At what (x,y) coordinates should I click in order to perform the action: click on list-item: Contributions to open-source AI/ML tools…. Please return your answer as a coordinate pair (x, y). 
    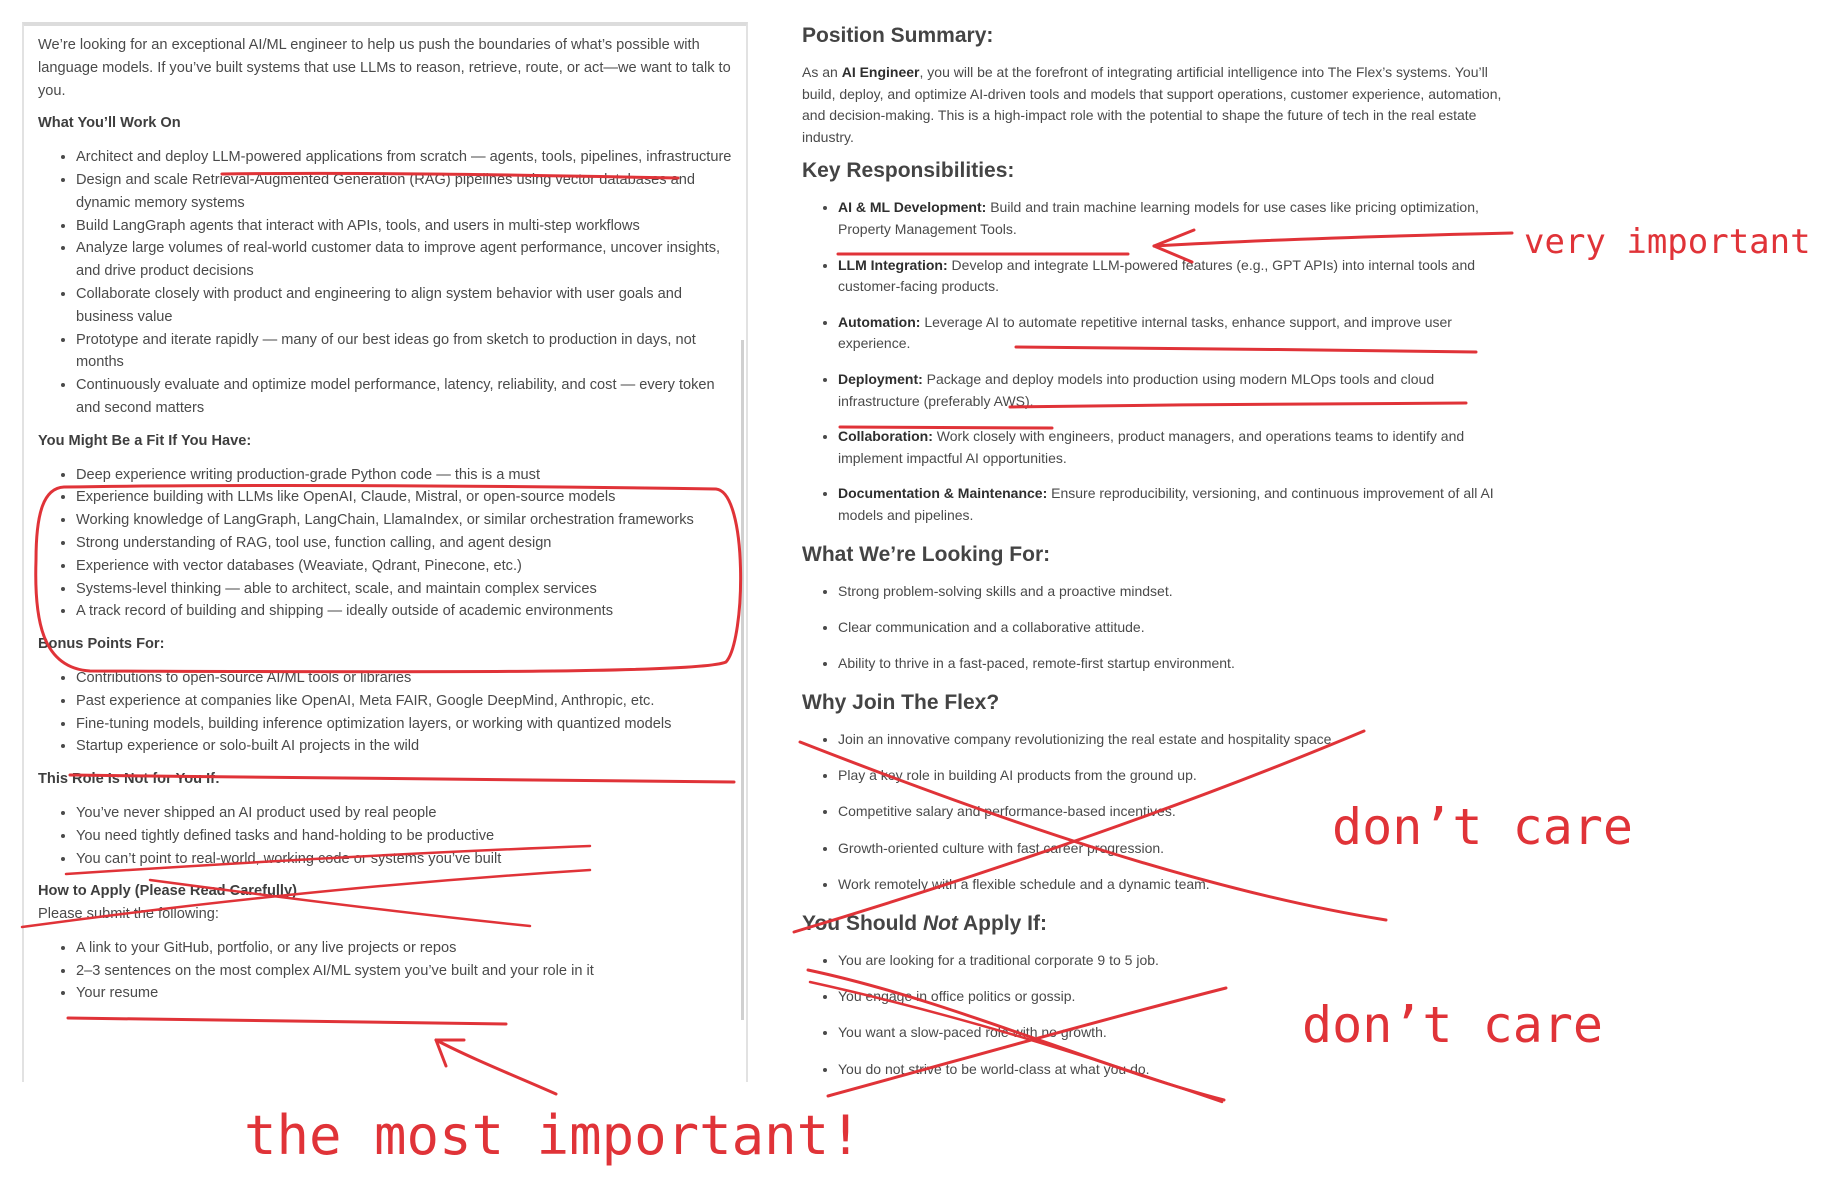
    Looking at the image, I should click on (409, 678).